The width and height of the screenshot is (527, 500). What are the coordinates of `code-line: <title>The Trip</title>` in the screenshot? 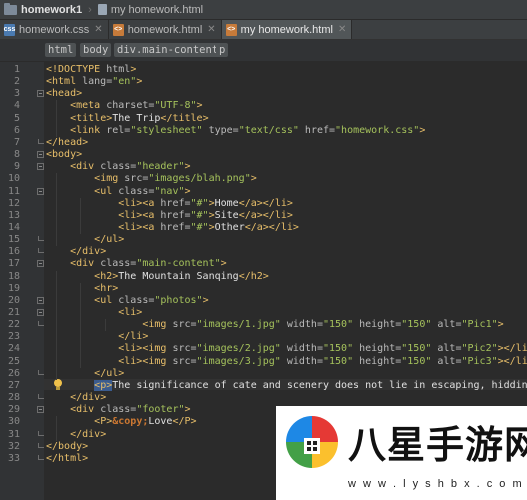 It's located at (127, 118).